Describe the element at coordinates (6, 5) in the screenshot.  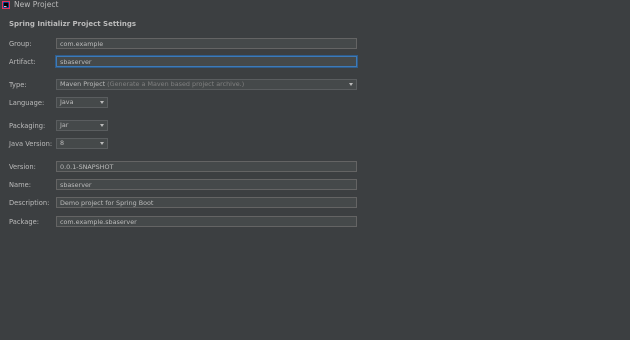
I see `intellij-idea-icon` at that location.